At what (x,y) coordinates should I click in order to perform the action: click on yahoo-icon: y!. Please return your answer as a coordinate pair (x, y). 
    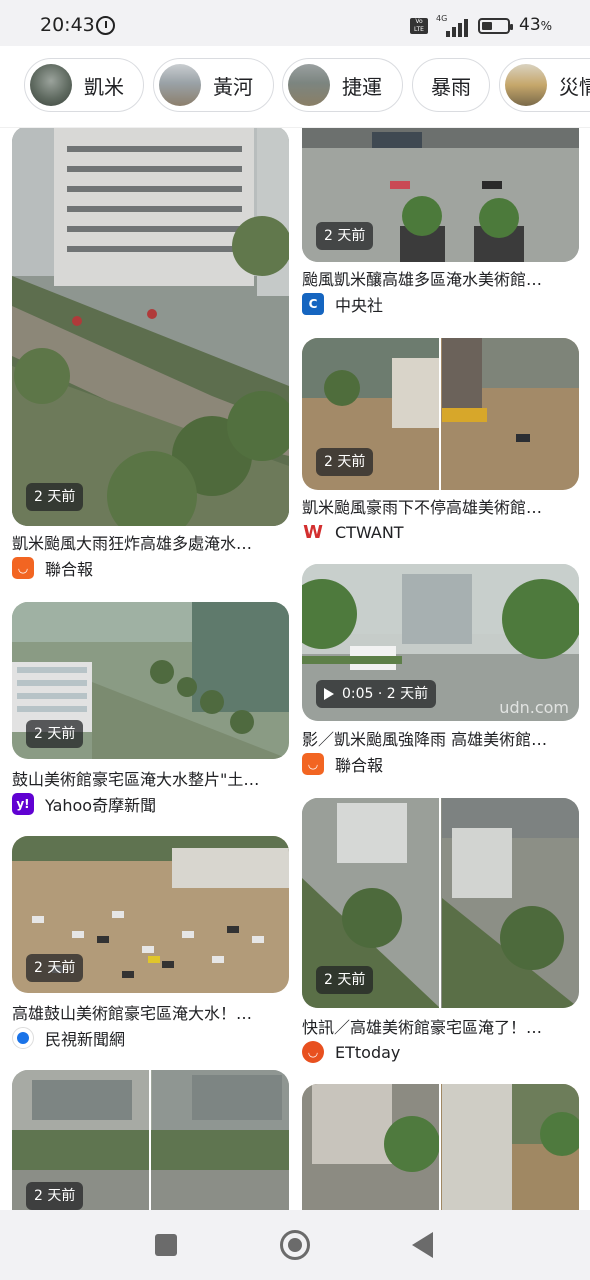
    Looking at the image, I should click on (23, 804).